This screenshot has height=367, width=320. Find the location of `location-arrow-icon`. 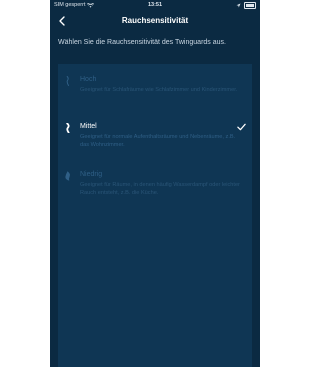

location-arrow-icon is located at coordinates (238, 5).